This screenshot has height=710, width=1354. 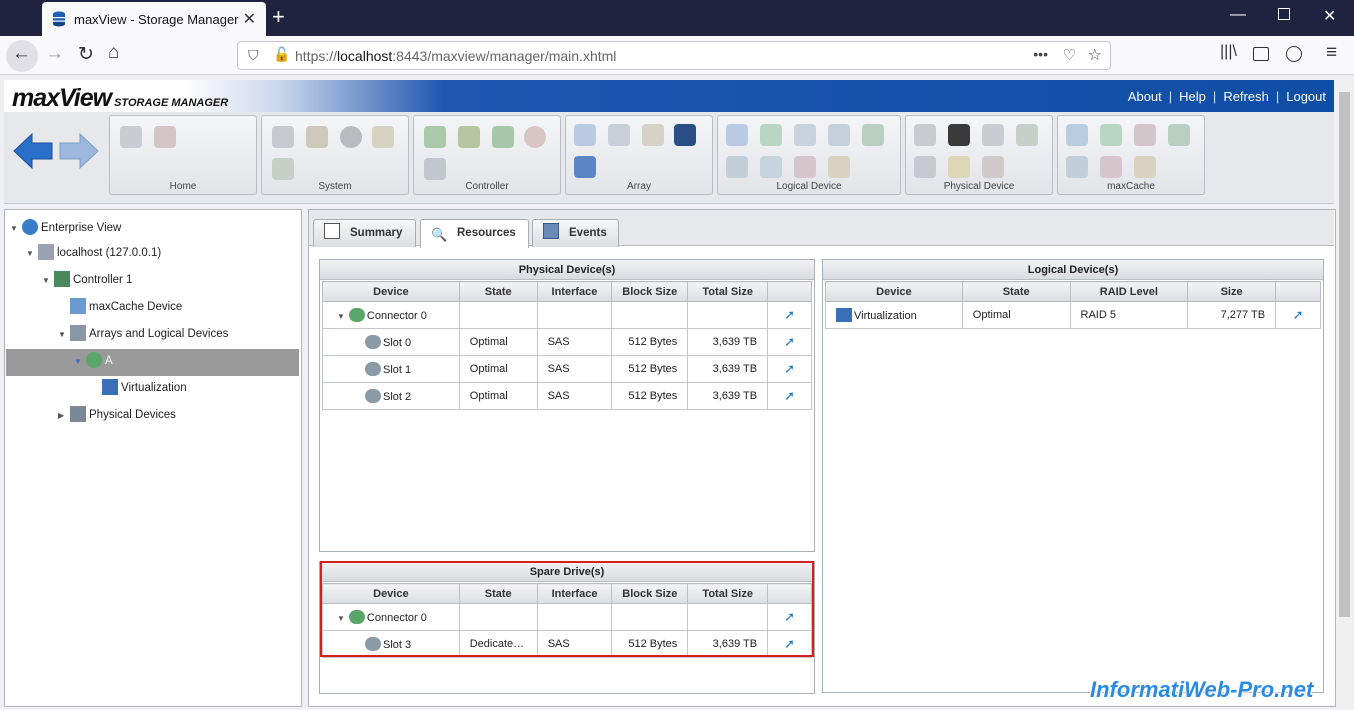 What do you see at coordinates (1228, 52) in the screenshot?
I see `library-icon: |||\` at bounding box center [1228, 52].